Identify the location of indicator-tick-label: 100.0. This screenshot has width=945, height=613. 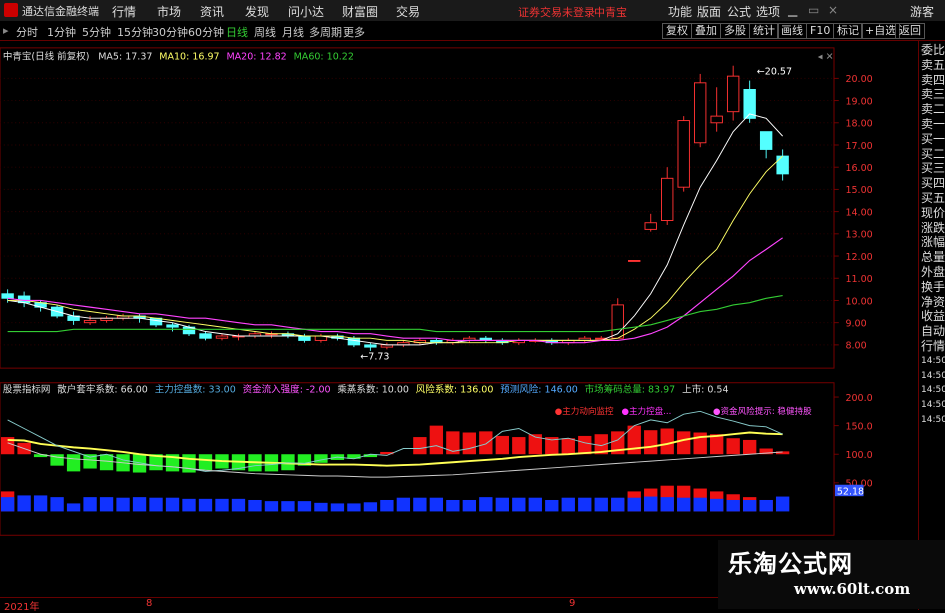
(858, 455).